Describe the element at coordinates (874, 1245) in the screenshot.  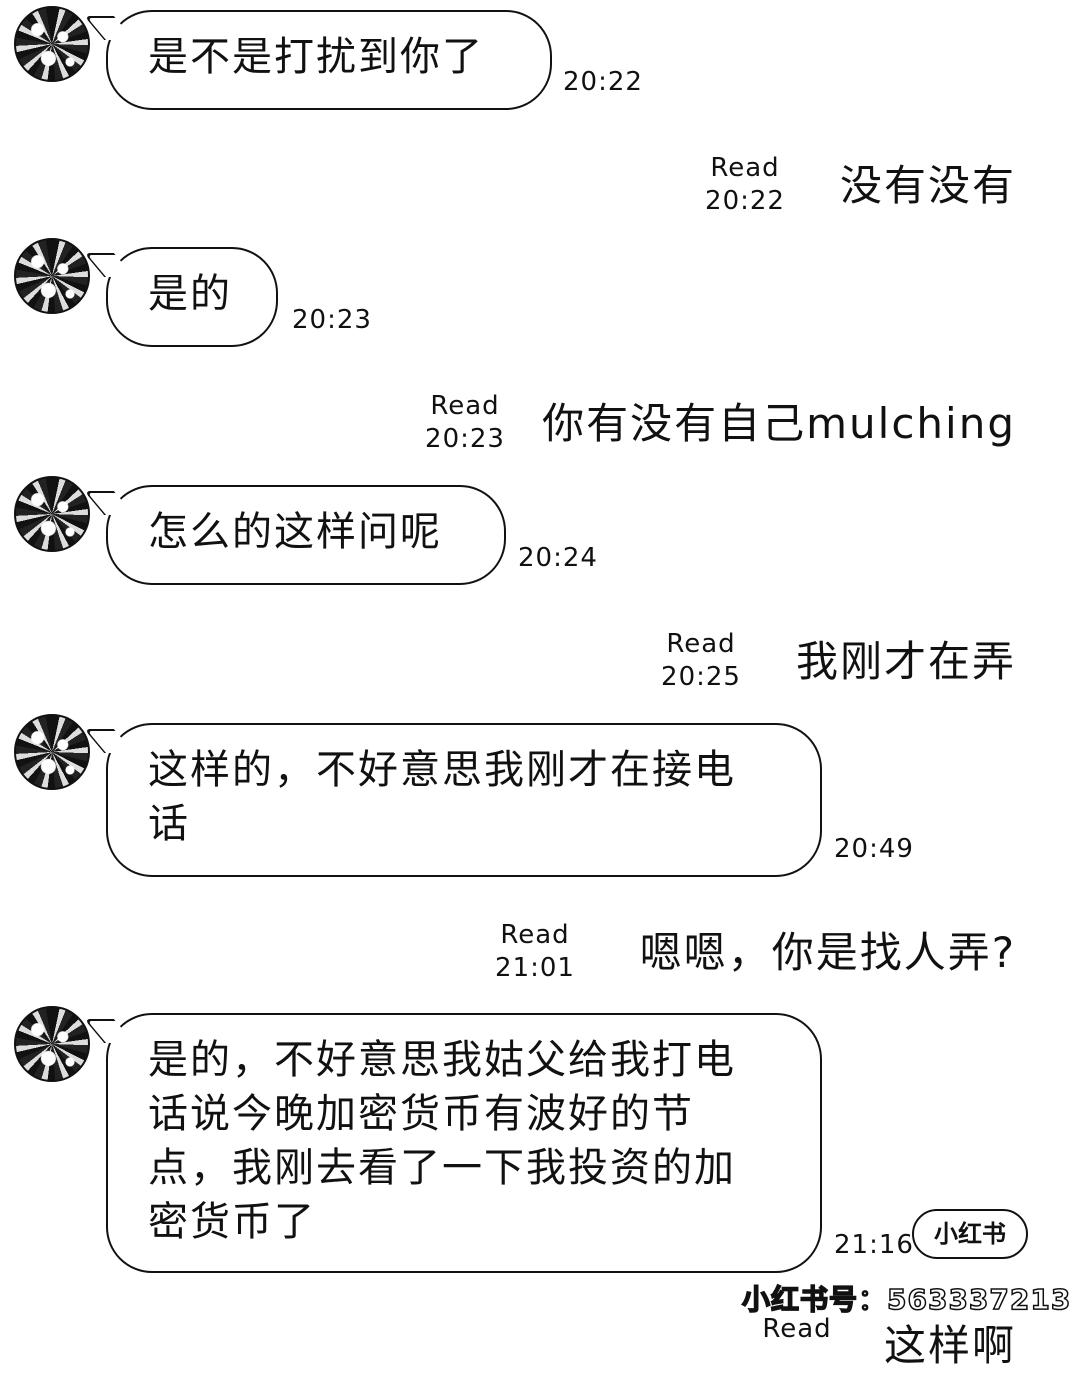
I see `message-time: 21:16` at that location.